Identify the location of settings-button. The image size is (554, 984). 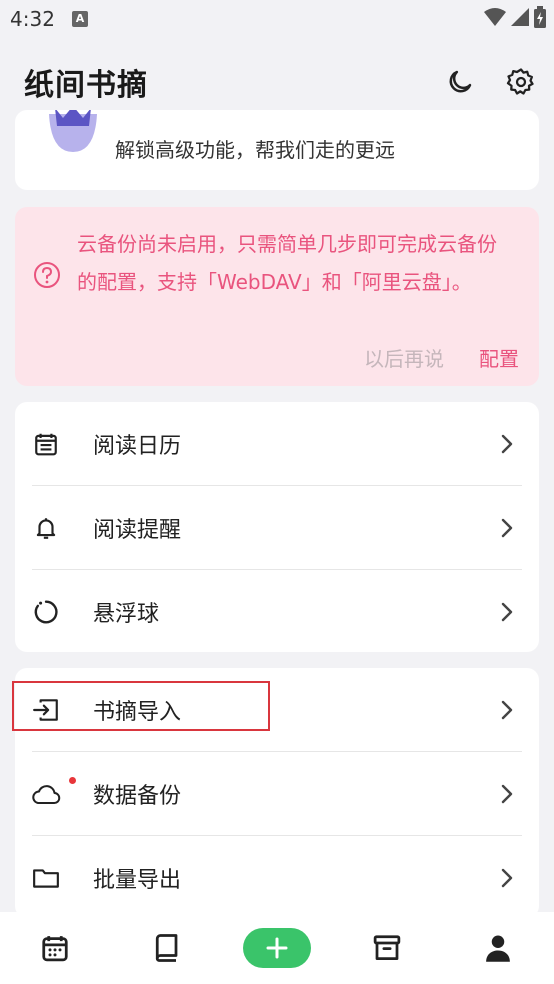
(521, 82).